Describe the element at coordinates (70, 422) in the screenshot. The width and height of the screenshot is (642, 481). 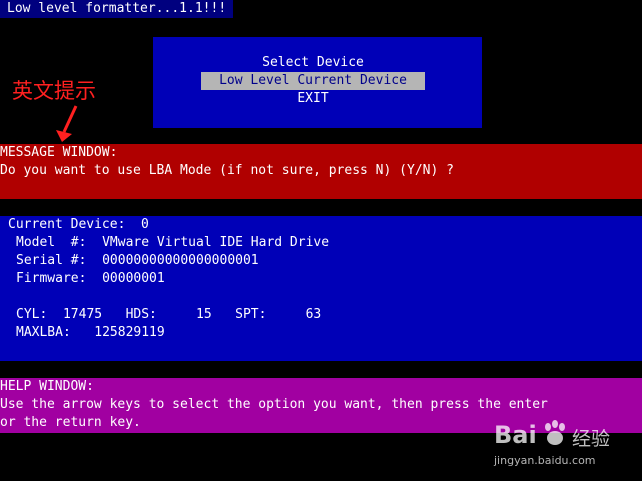
I see `help-text-line-2: or the return key.` at that location.